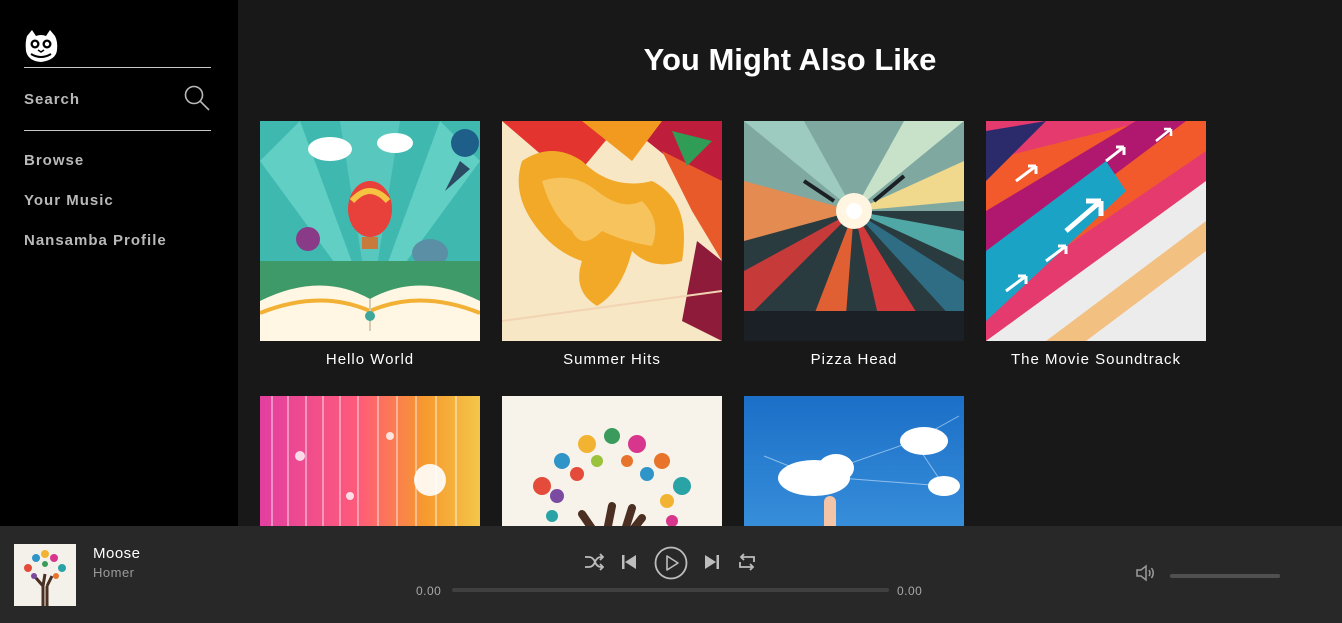 The width and height of the screenshot is (1342, 623). I want to click on sidebar-divider-bottom, so click(117, 130).